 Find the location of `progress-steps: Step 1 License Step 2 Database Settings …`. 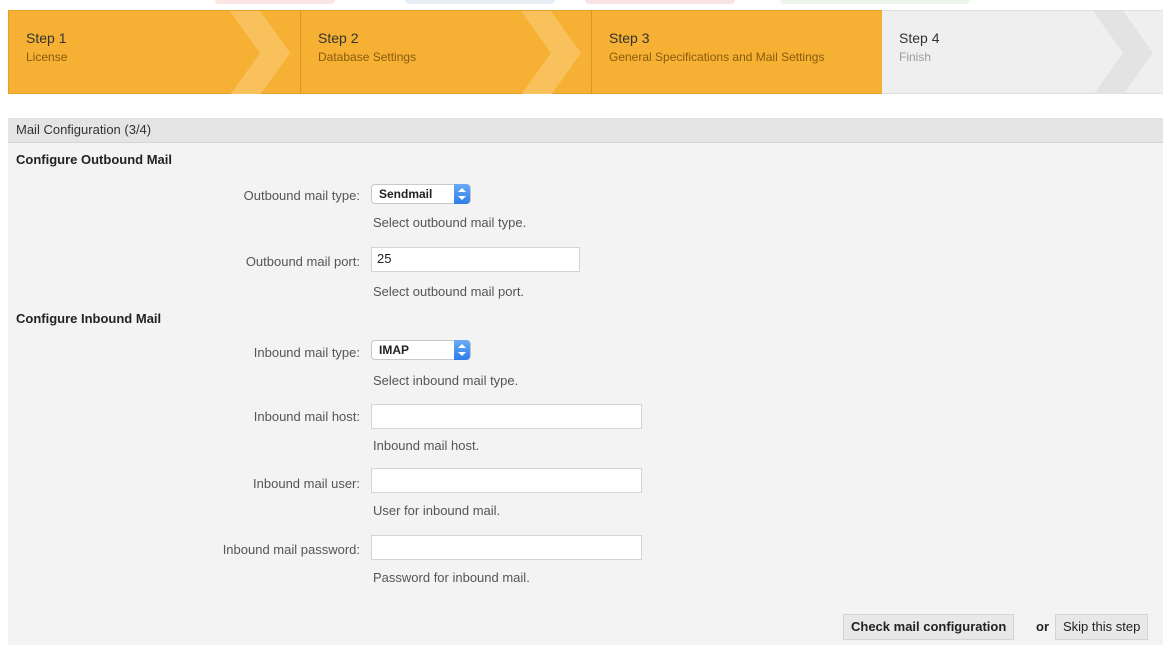

progress-steps: Step 1 License Step 2 Database Settings … is located at coordinates (585, 52).